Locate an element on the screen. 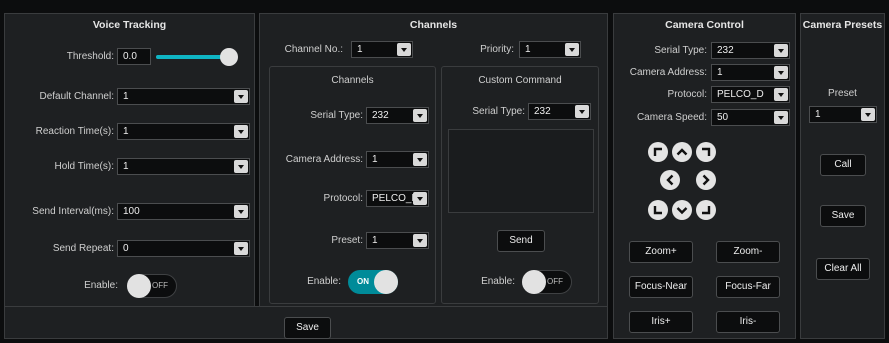 The image size is (889, 343). save-preset-button: Save is located at coordinates (843, 216).